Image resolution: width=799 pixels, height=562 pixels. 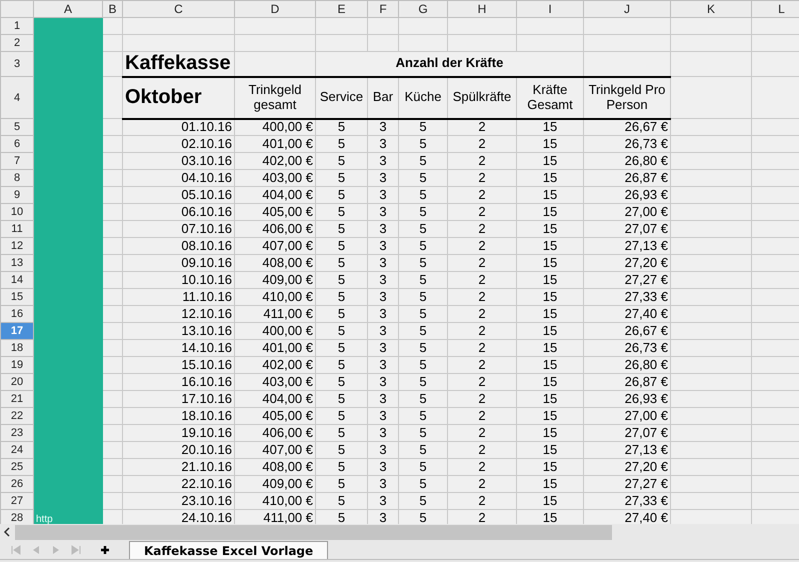 I want to click on table-cell: 21.10.16, so click(x=178, y=467).